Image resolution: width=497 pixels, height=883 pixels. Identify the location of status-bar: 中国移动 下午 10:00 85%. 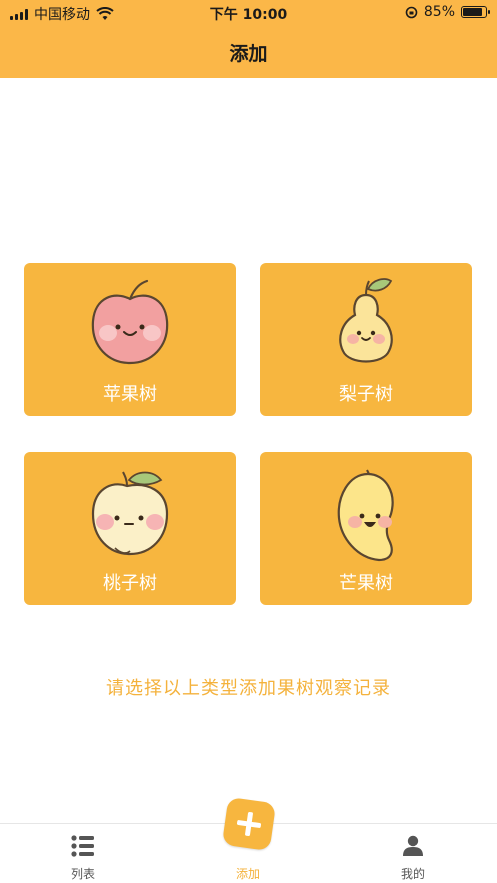
(248, 13).